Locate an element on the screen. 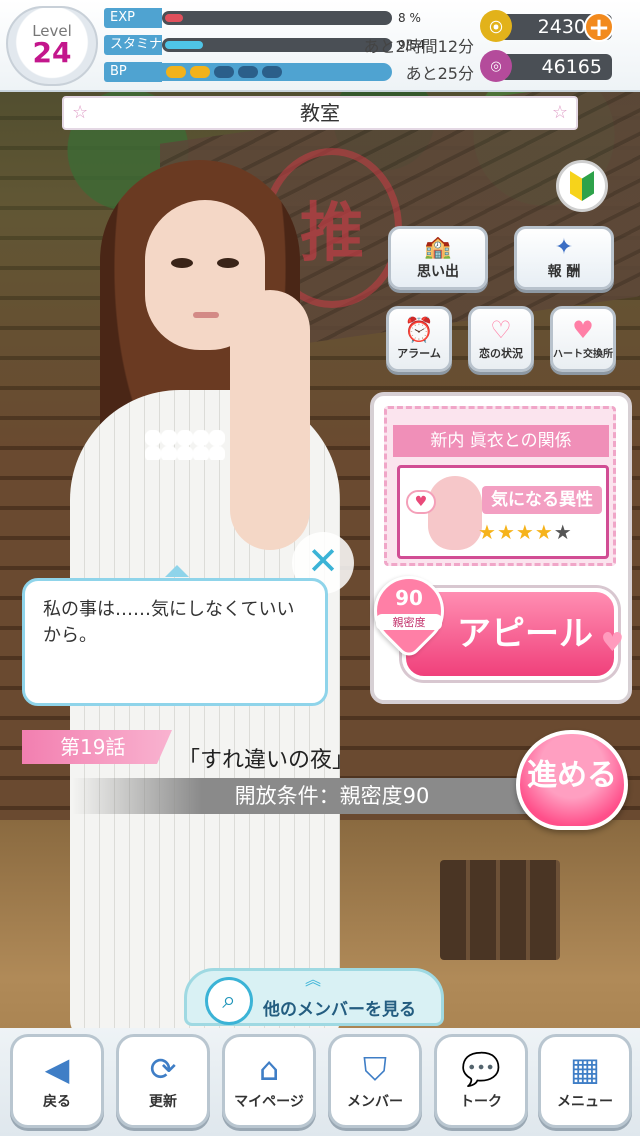  stamina-label: スタミナ is located at coordinates (133, 45).